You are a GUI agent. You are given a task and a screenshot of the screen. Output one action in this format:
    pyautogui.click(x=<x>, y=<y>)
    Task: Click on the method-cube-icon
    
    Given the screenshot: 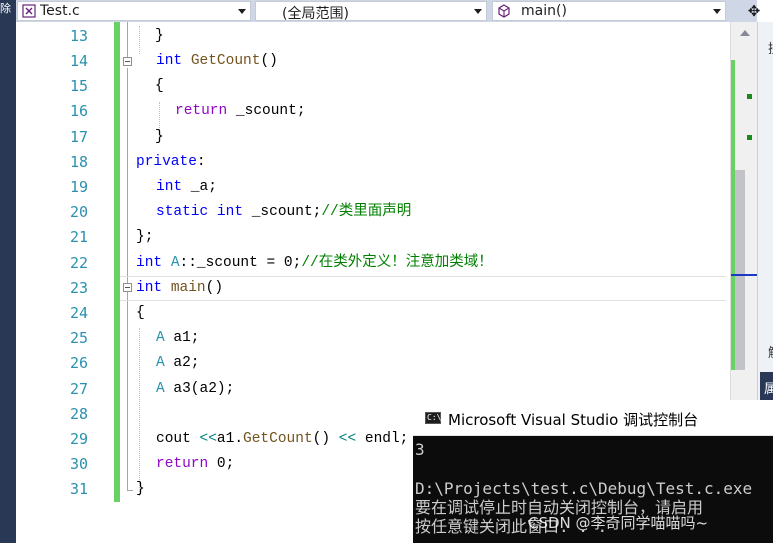 What is the action you would take?
    pyautogui.click(x=504, y=11)
    